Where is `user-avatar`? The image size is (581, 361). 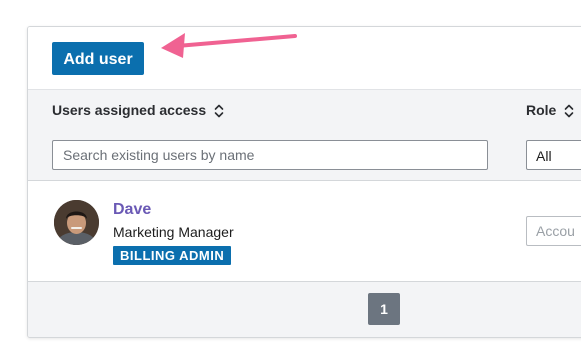 user-avatar is located at coordinates (76, 222).